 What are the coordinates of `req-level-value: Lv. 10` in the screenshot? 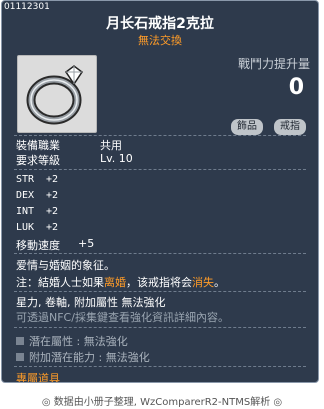 It's located at (116, 158).